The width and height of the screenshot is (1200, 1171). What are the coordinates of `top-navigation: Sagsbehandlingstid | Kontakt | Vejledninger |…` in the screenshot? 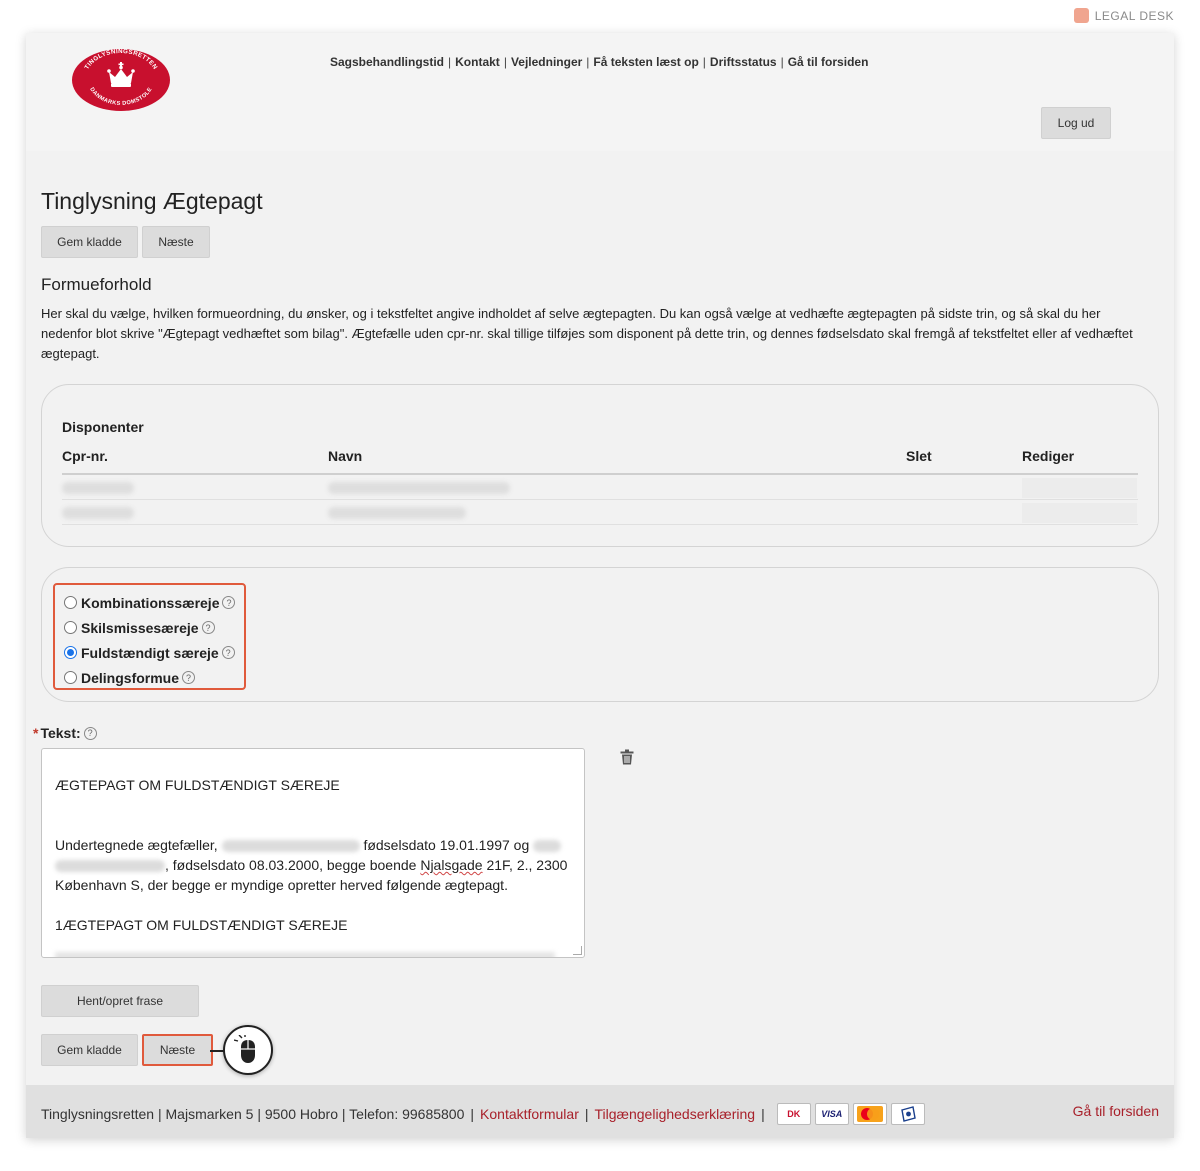 It's located at (599, 62).